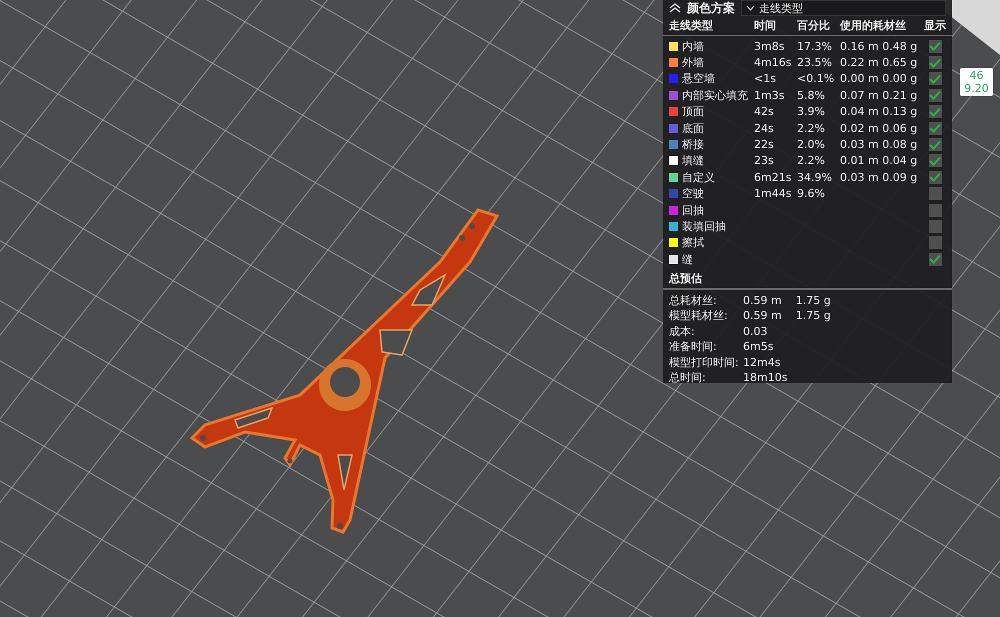 This screenshot has height=617, width=1000. Describe the element at coordinates (843, 8) in the screenshot. I see `scheme-dropdown: 走线类型` at that location.